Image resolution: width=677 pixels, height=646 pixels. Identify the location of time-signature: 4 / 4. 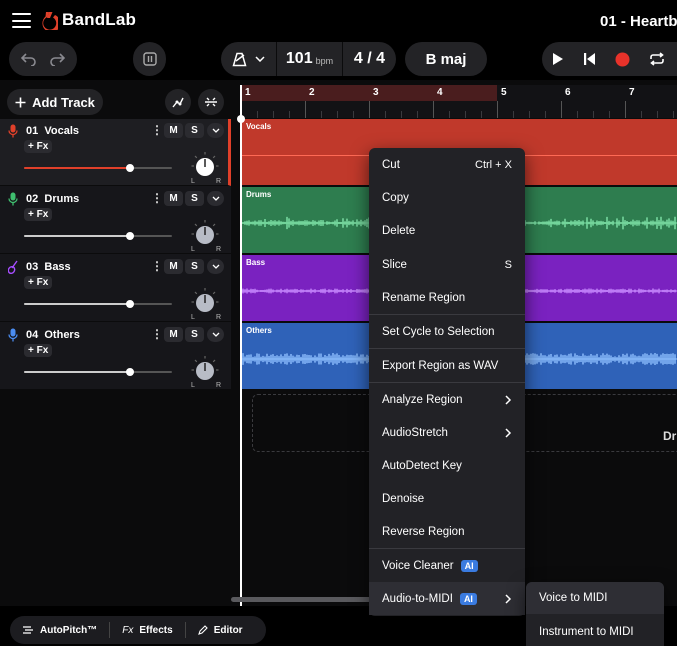
(369, 58).